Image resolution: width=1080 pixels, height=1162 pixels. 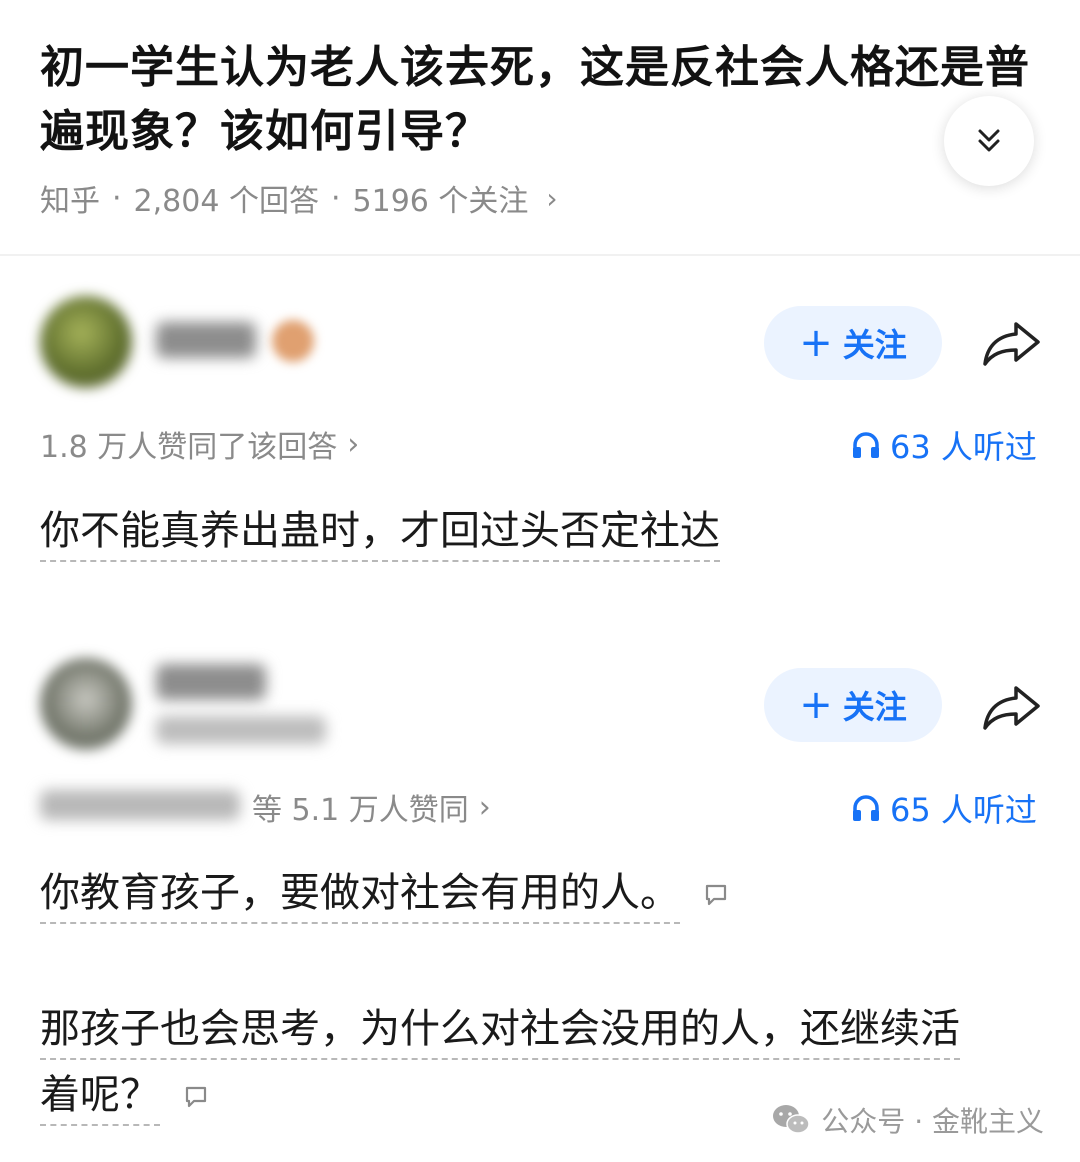 I want to click on answer-content: 你教育孩子，要做对社会有用的人。, so click(x=384, y=893).